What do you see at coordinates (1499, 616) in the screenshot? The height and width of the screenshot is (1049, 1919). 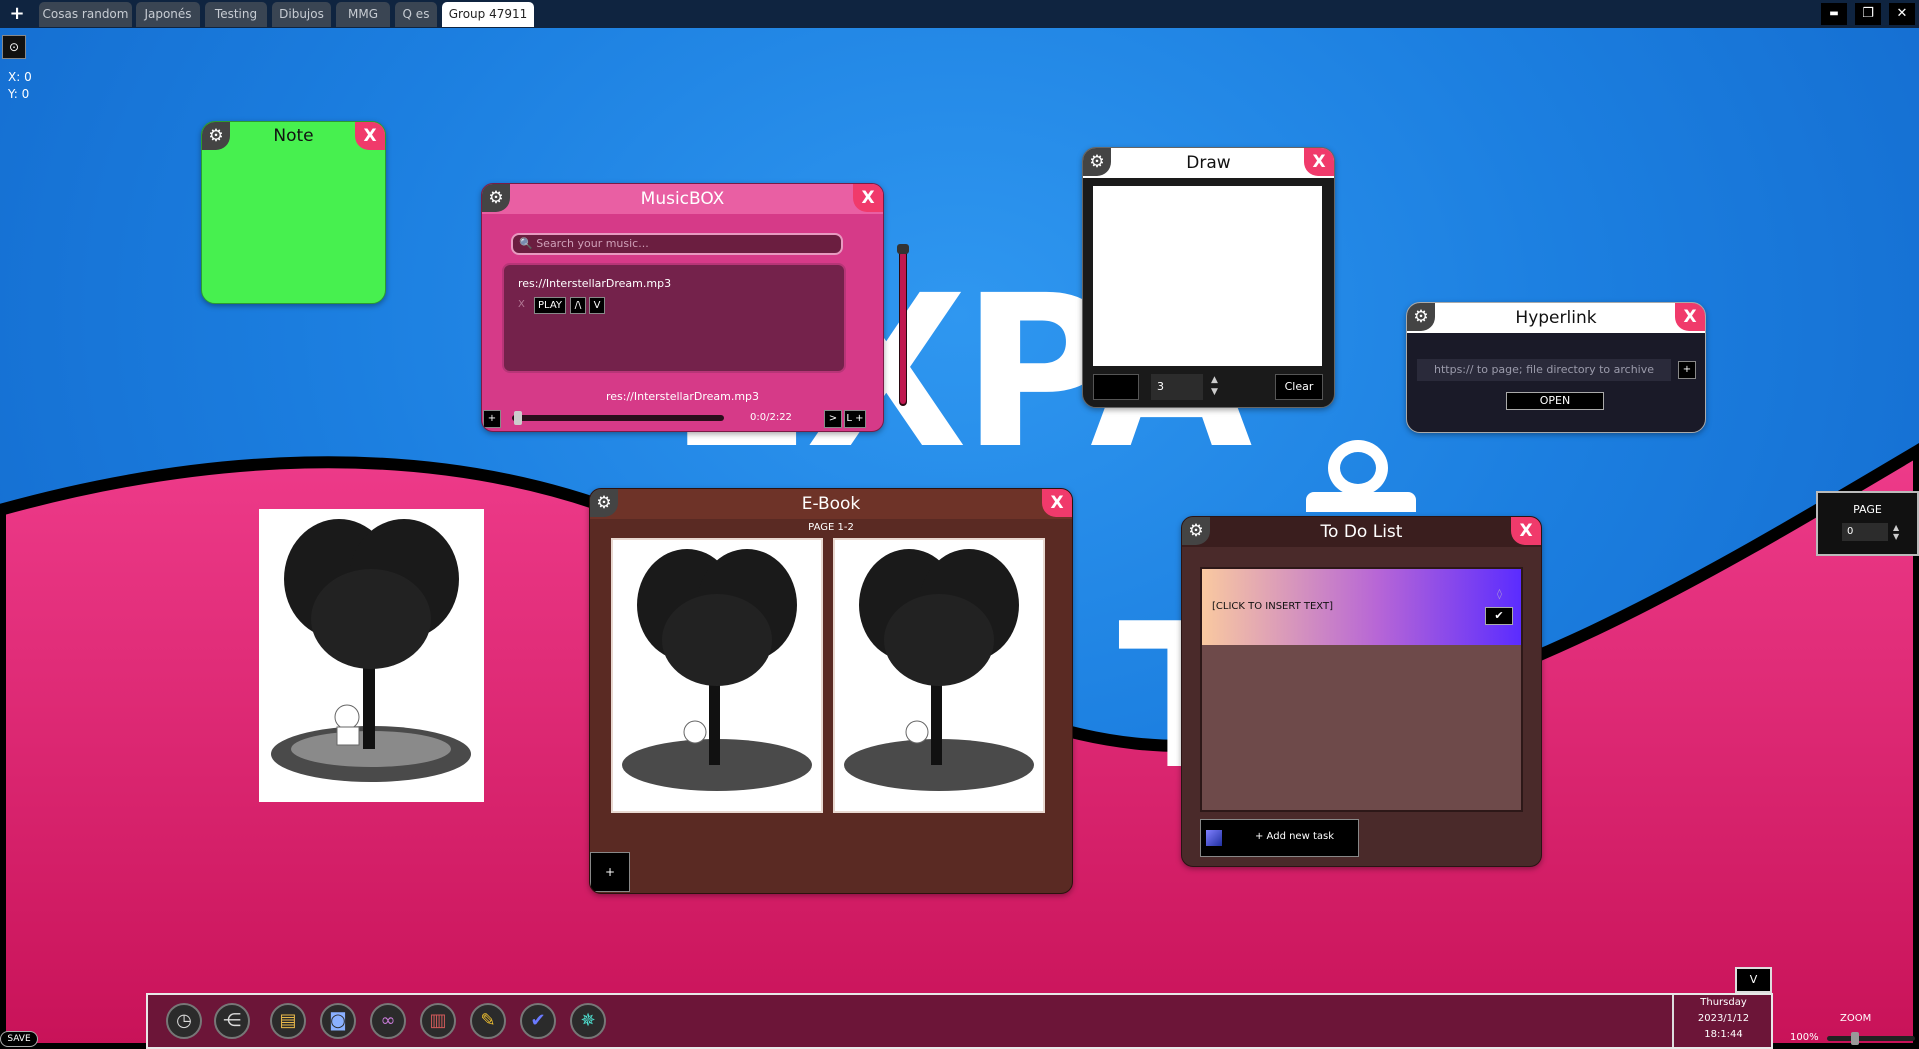 I see `todo-task-check-button: ✔` at bounding box center [1499, 616].